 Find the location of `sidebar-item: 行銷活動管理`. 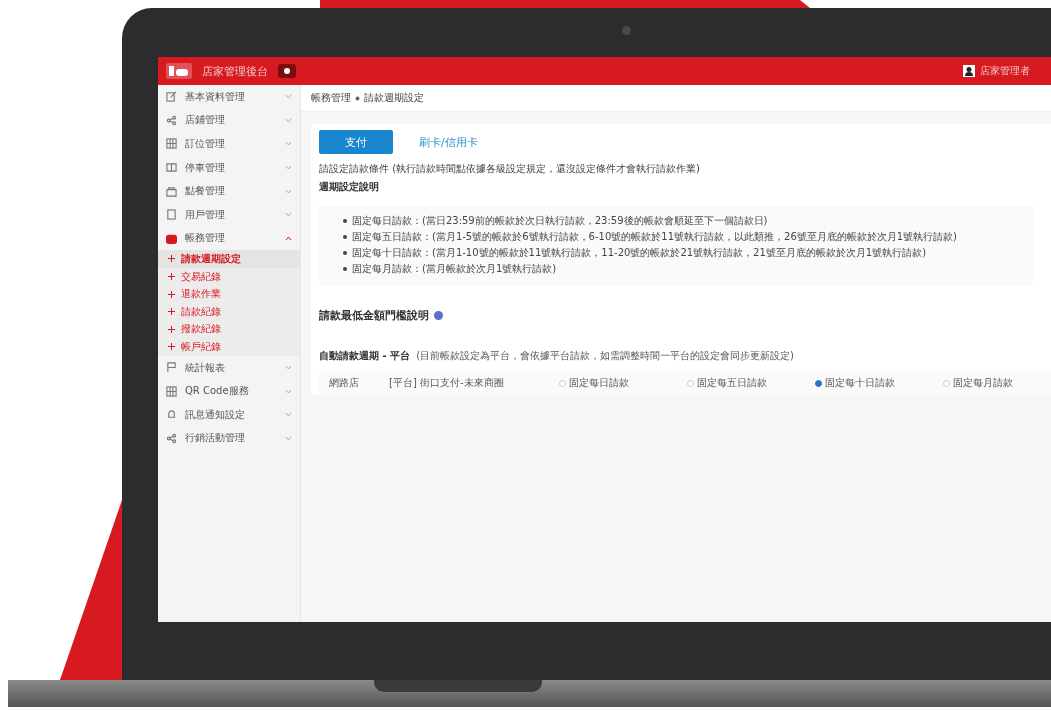

sidebar-item: 行銷活動管理 is located at coordinates (229, 438).